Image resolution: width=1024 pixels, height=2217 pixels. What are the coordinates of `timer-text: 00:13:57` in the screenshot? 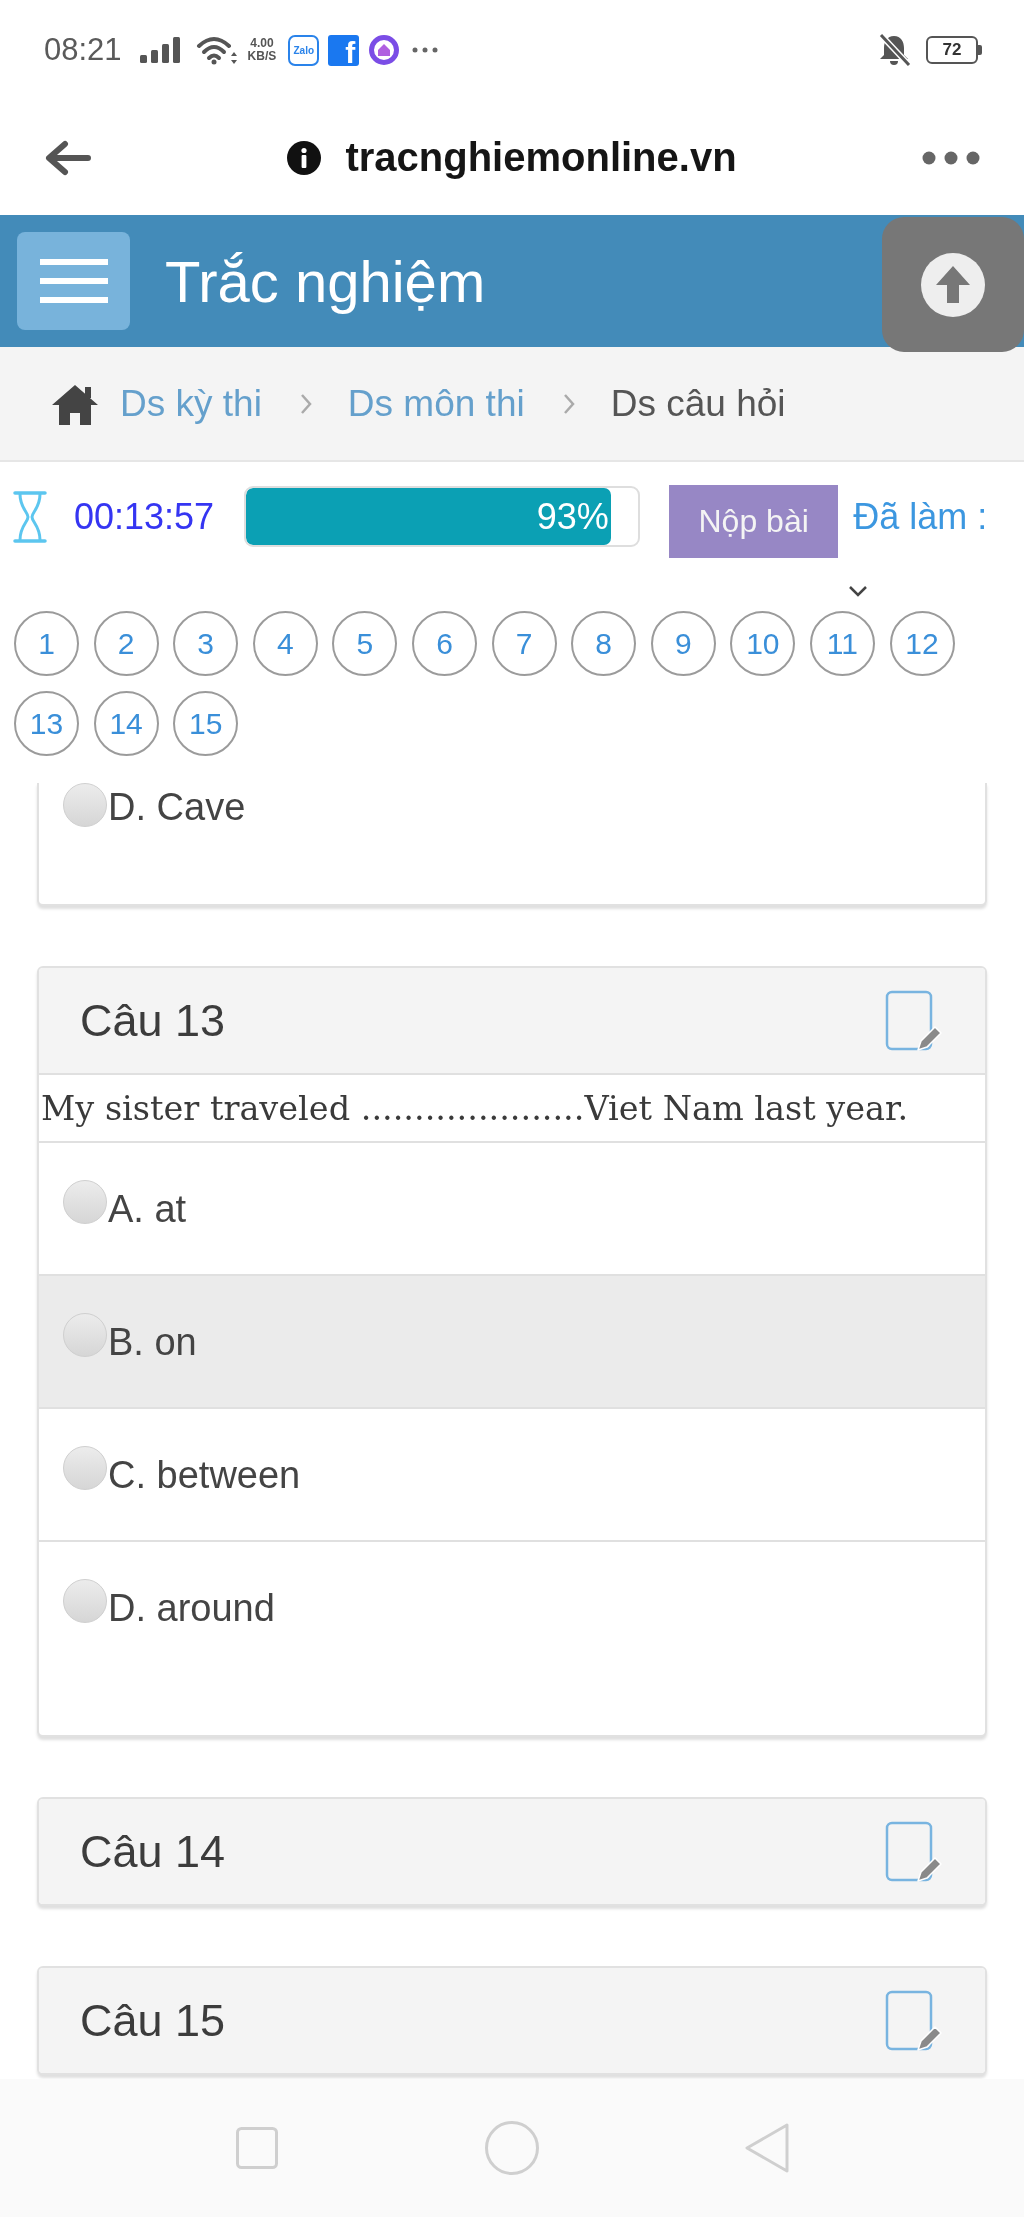 It's located at (144, 516).